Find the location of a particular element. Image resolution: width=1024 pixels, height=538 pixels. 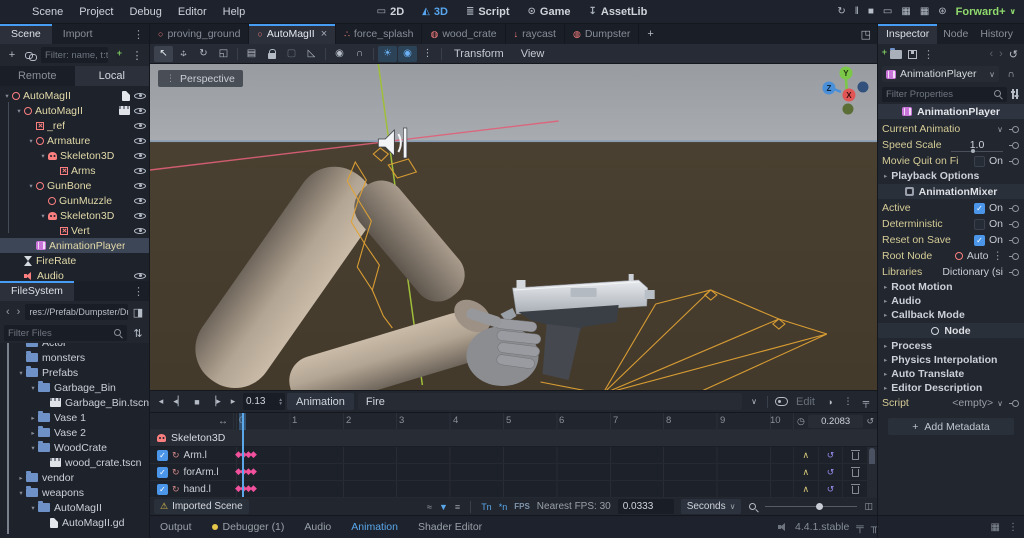

workspace-assetlib: ↧ AssetLib is located at coordinates (617, 12).